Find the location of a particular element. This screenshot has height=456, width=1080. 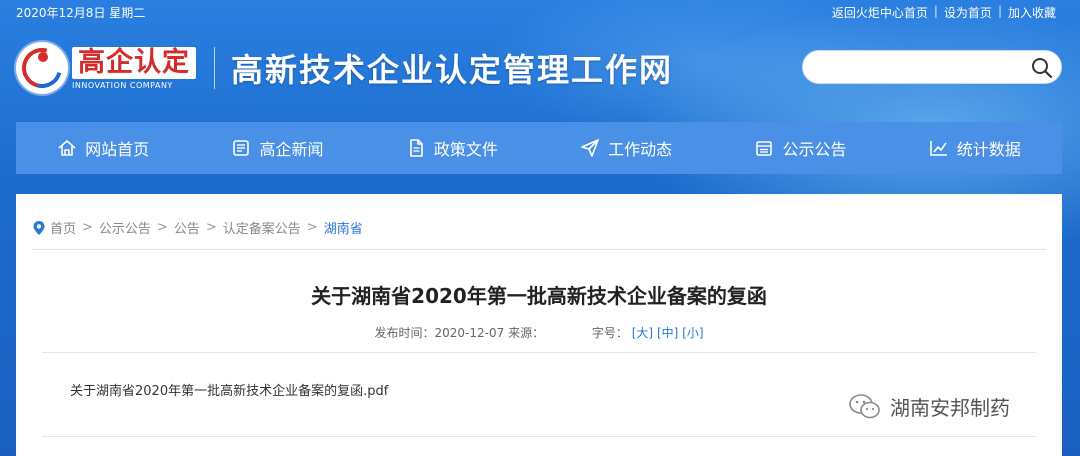

nav-work-news: 工作动态 is located at coordinates (626, 148).